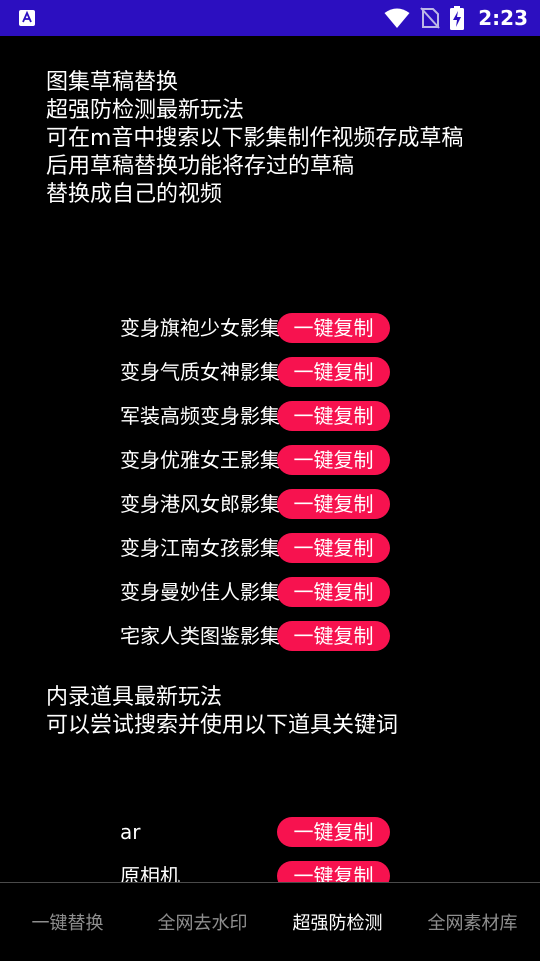 The image size is (540, 961). I want to click on battery-charging-icon, so click(457, 18).